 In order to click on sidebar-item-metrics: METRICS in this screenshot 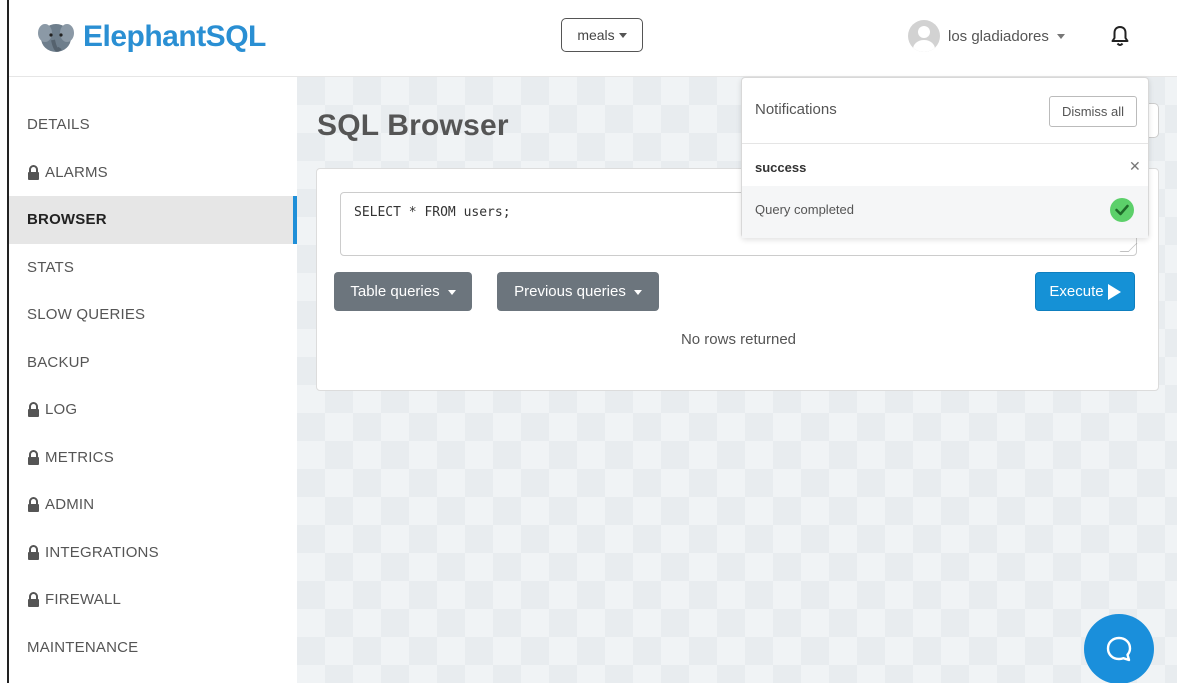, I will do `click(153, 458)`.